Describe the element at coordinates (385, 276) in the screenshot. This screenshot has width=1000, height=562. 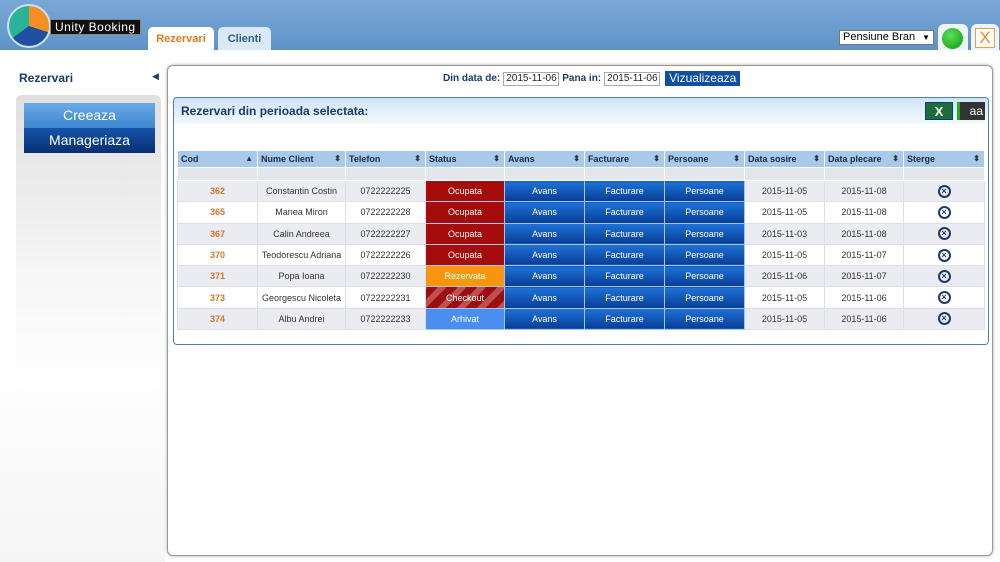
I see `cell-telefon: 0722222230` at that location.